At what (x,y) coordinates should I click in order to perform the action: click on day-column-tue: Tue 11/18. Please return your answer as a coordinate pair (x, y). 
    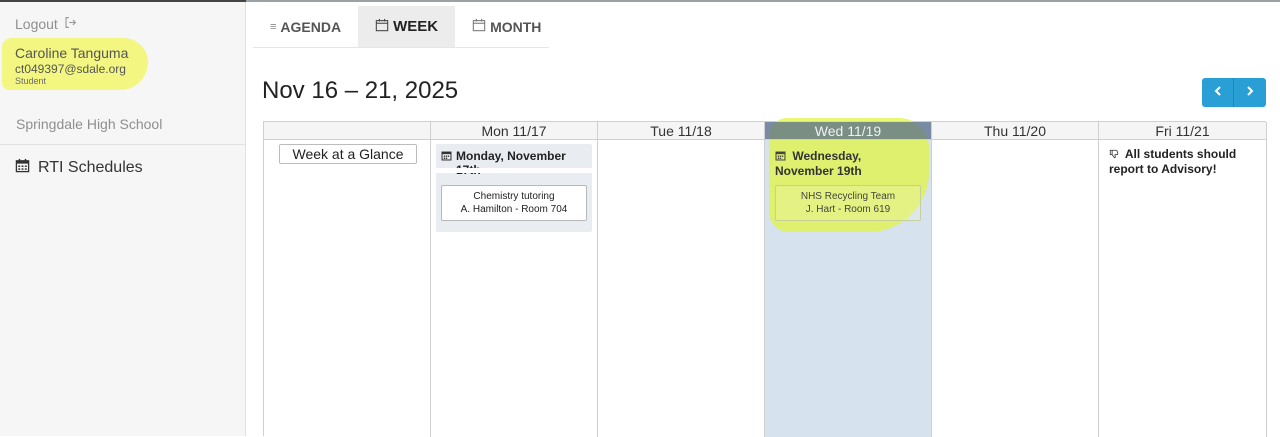
    Looking at the image, I should click on (681, 279).